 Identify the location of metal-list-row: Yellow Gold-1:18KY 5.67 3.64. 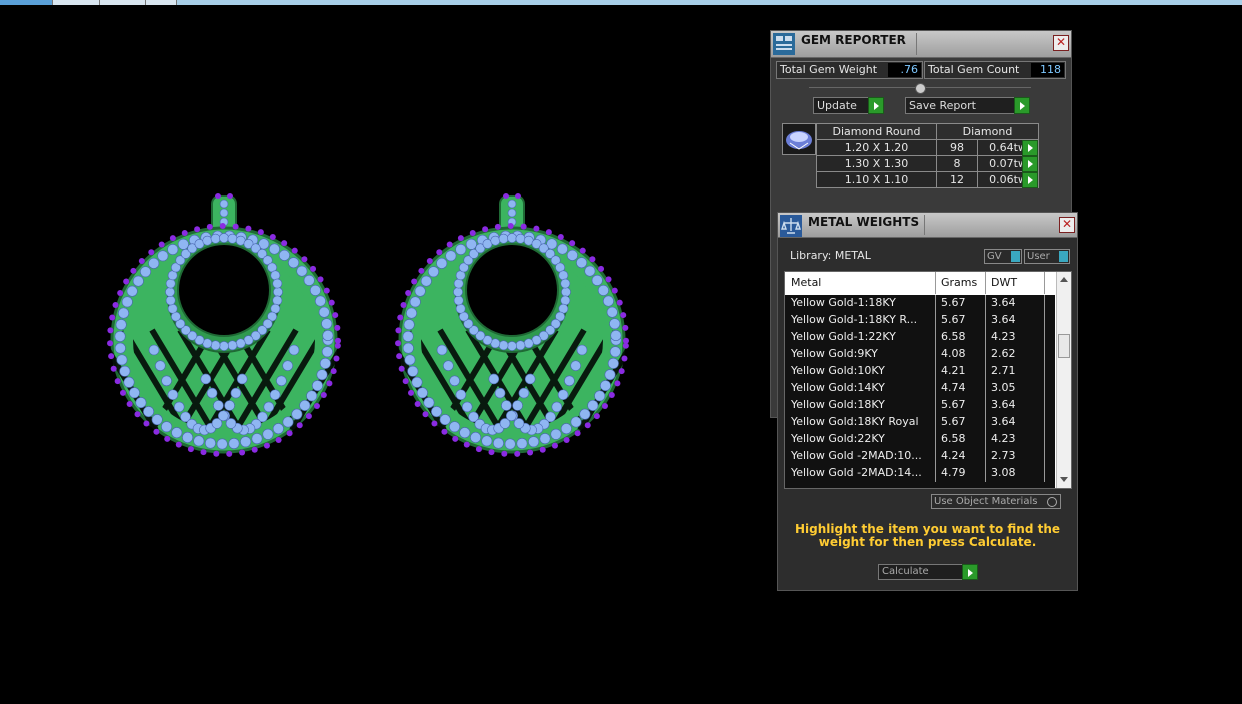
(920, 303).